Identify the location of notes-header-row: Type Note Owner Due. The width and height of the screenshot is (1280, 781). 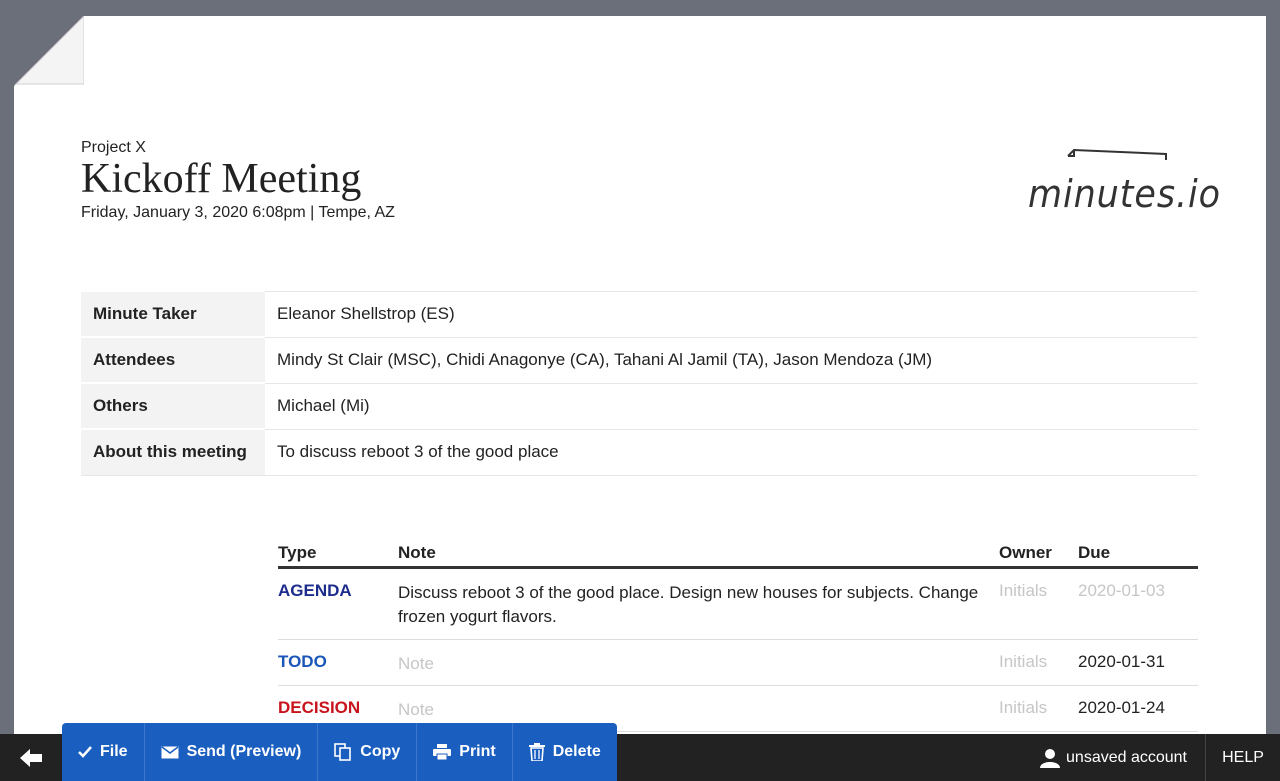
(738, 556).